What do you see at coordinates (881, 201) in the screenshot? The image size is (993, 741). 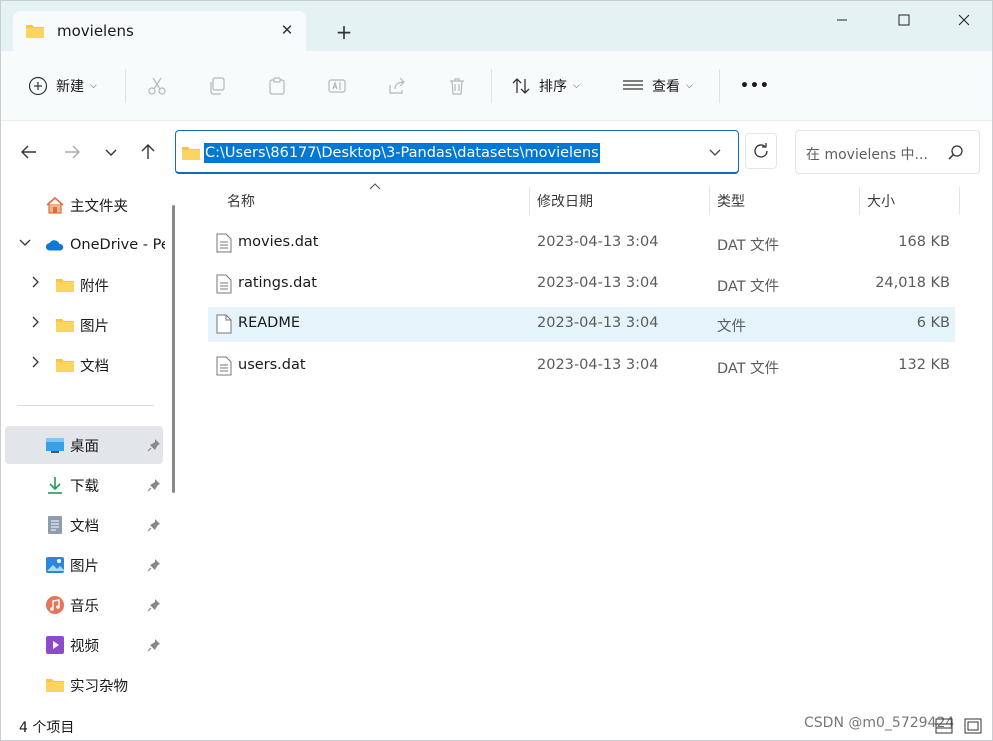 I see `column-header-size: 大小` at bounding box center [881, 201].